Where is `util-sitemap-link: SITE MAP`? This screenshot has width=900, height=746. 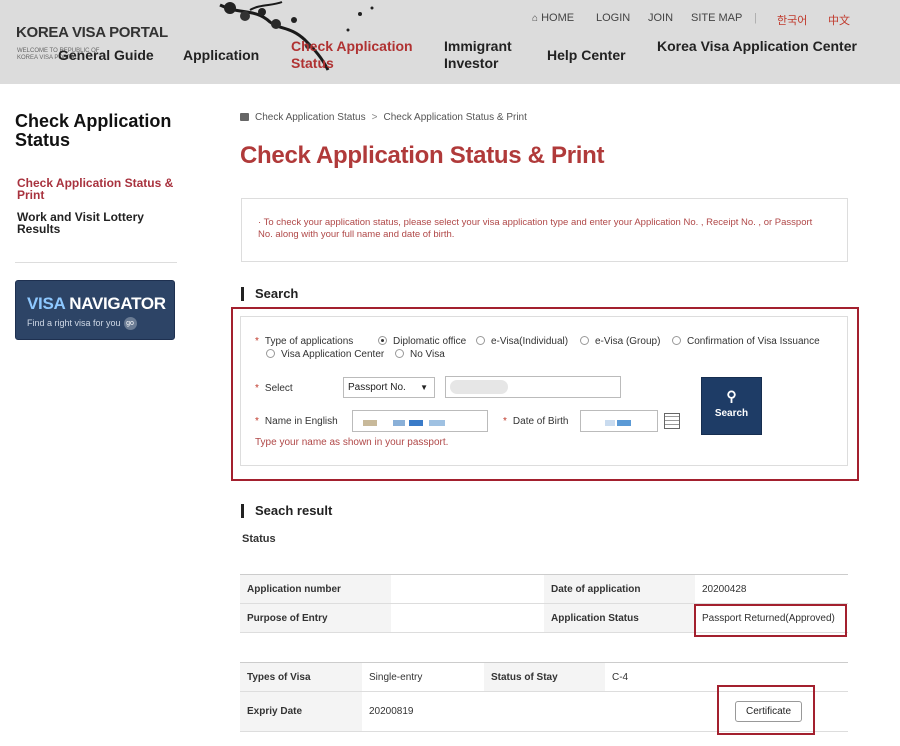 util-sitemap-link: SITE MAP is located at coordinates (716, 18).